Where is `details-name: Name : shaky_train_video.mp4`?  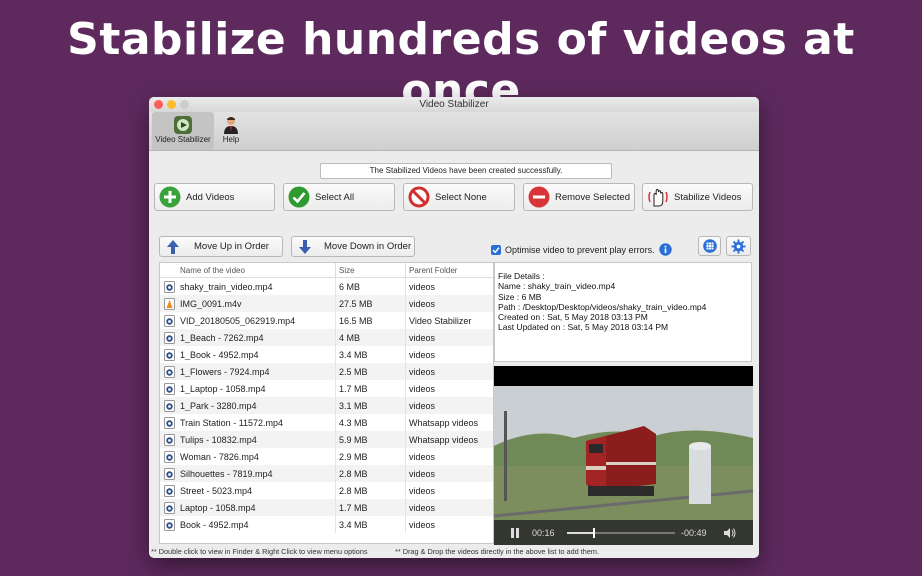 details-name: Name : shaky_train_video.mp4 is located at coordinates (557, 286).